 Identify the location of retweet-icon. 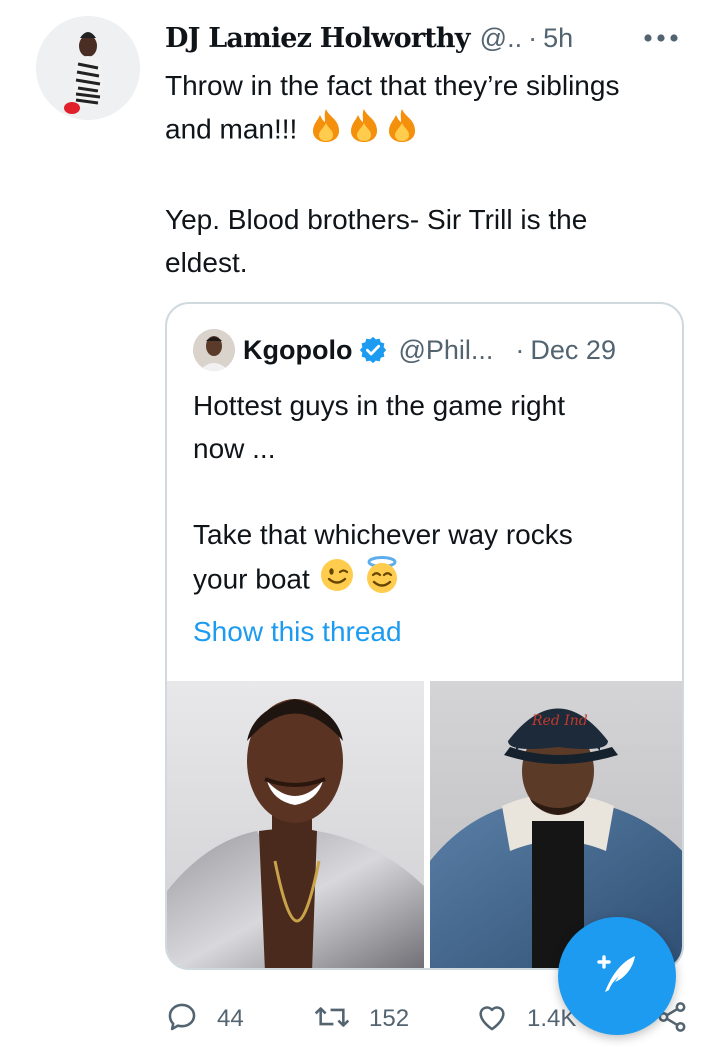
(332, 1019).